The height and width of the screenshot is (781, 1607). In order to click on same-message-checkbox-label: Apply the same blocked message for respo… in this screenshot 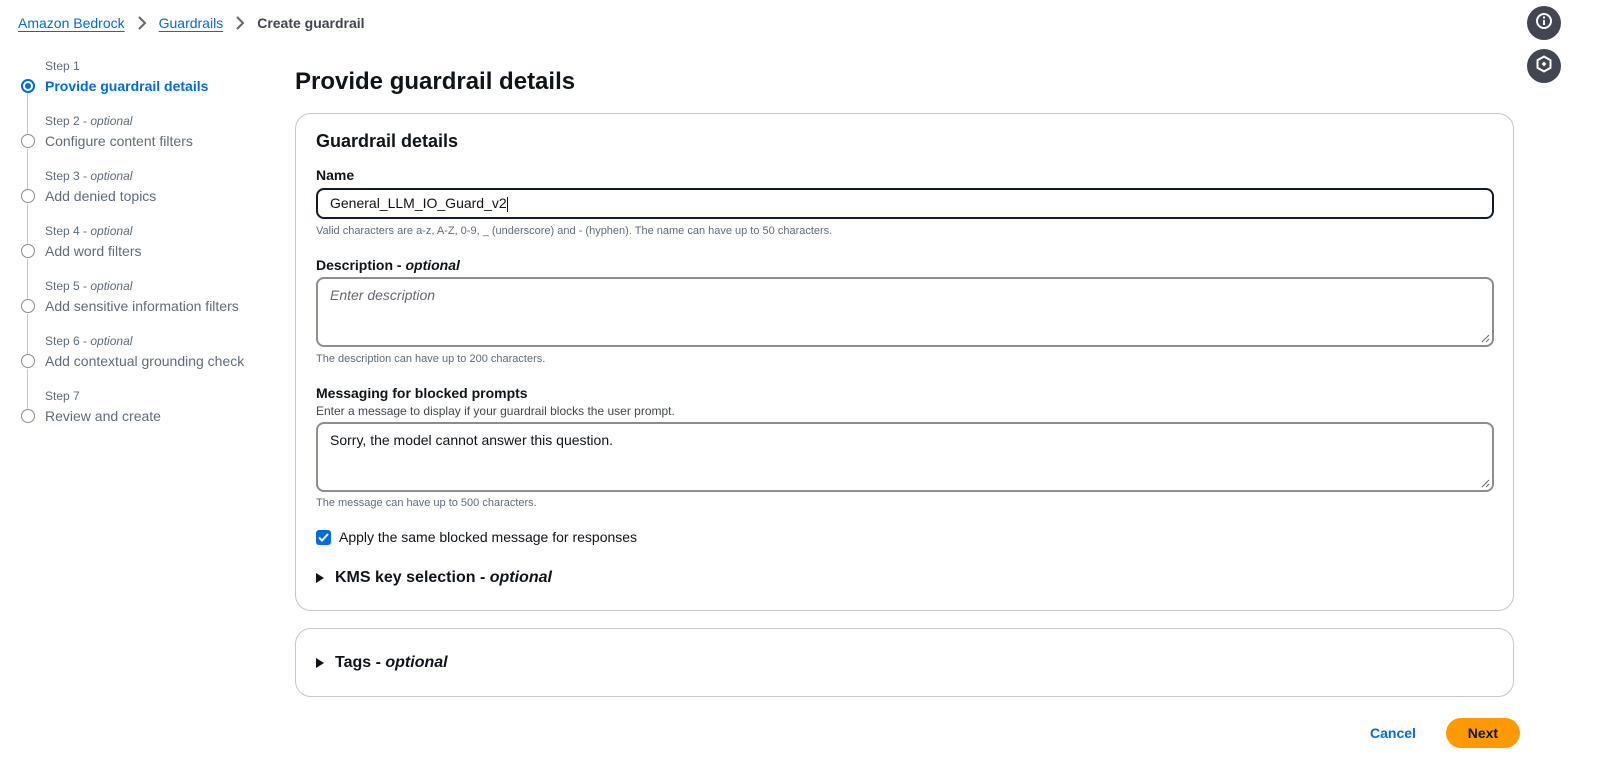, I will do `click(488, 537)`.